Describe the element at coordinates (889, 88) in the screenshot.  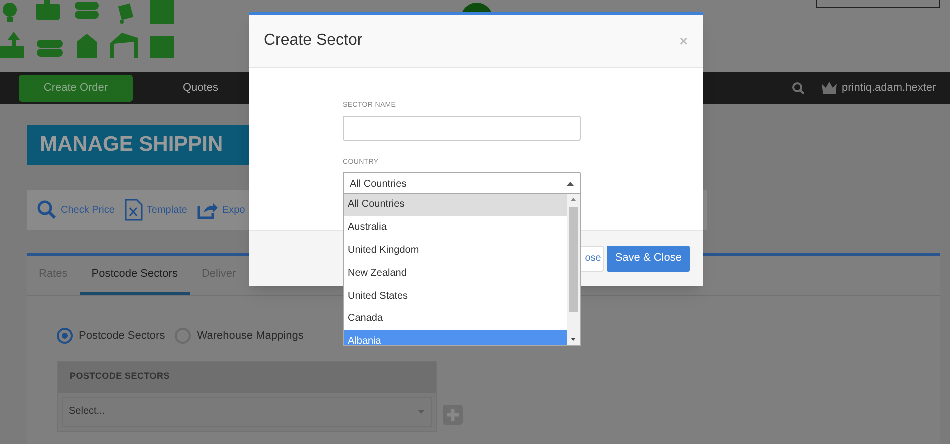
I see `username: printiq.adam.hexter` at that location.